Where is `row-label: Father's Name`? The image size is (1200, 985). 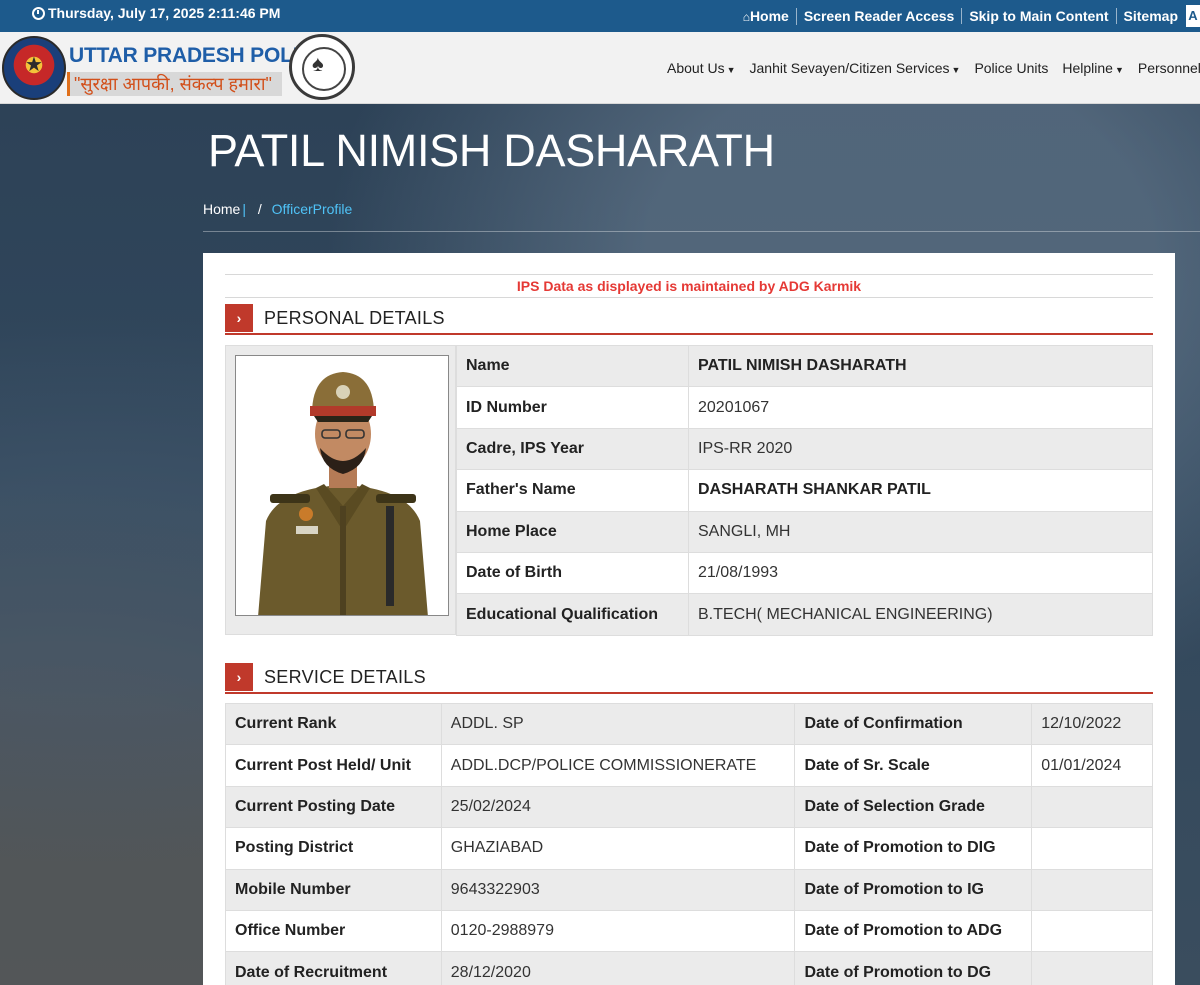 row-label: Father's Name is located at coordinates (572, 490).